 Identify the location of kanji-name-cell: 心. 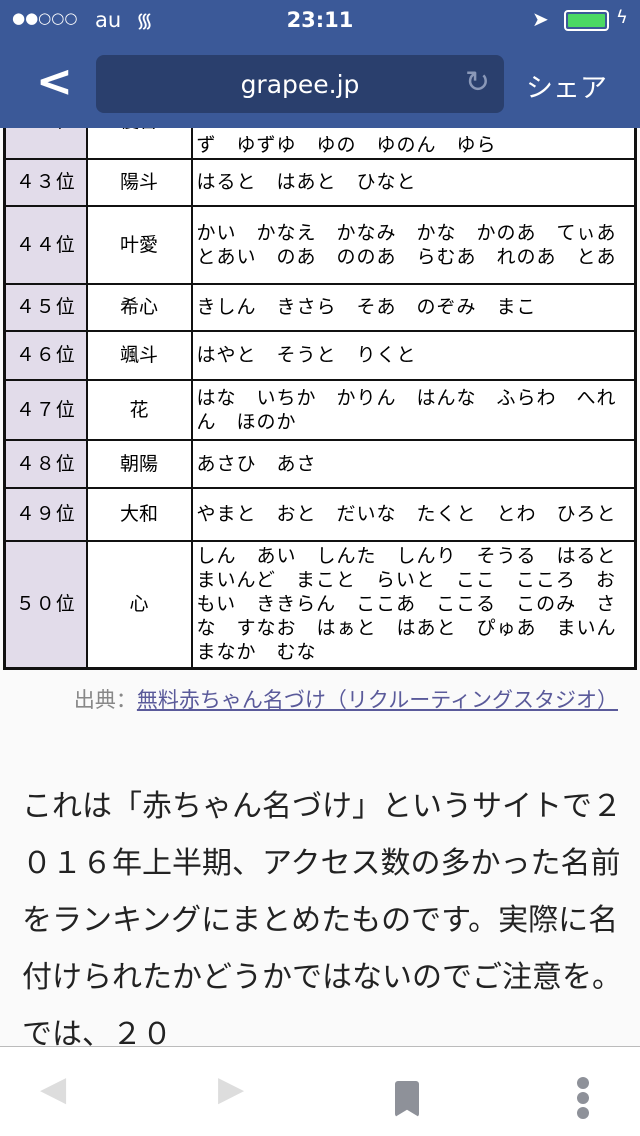
(139, 604).